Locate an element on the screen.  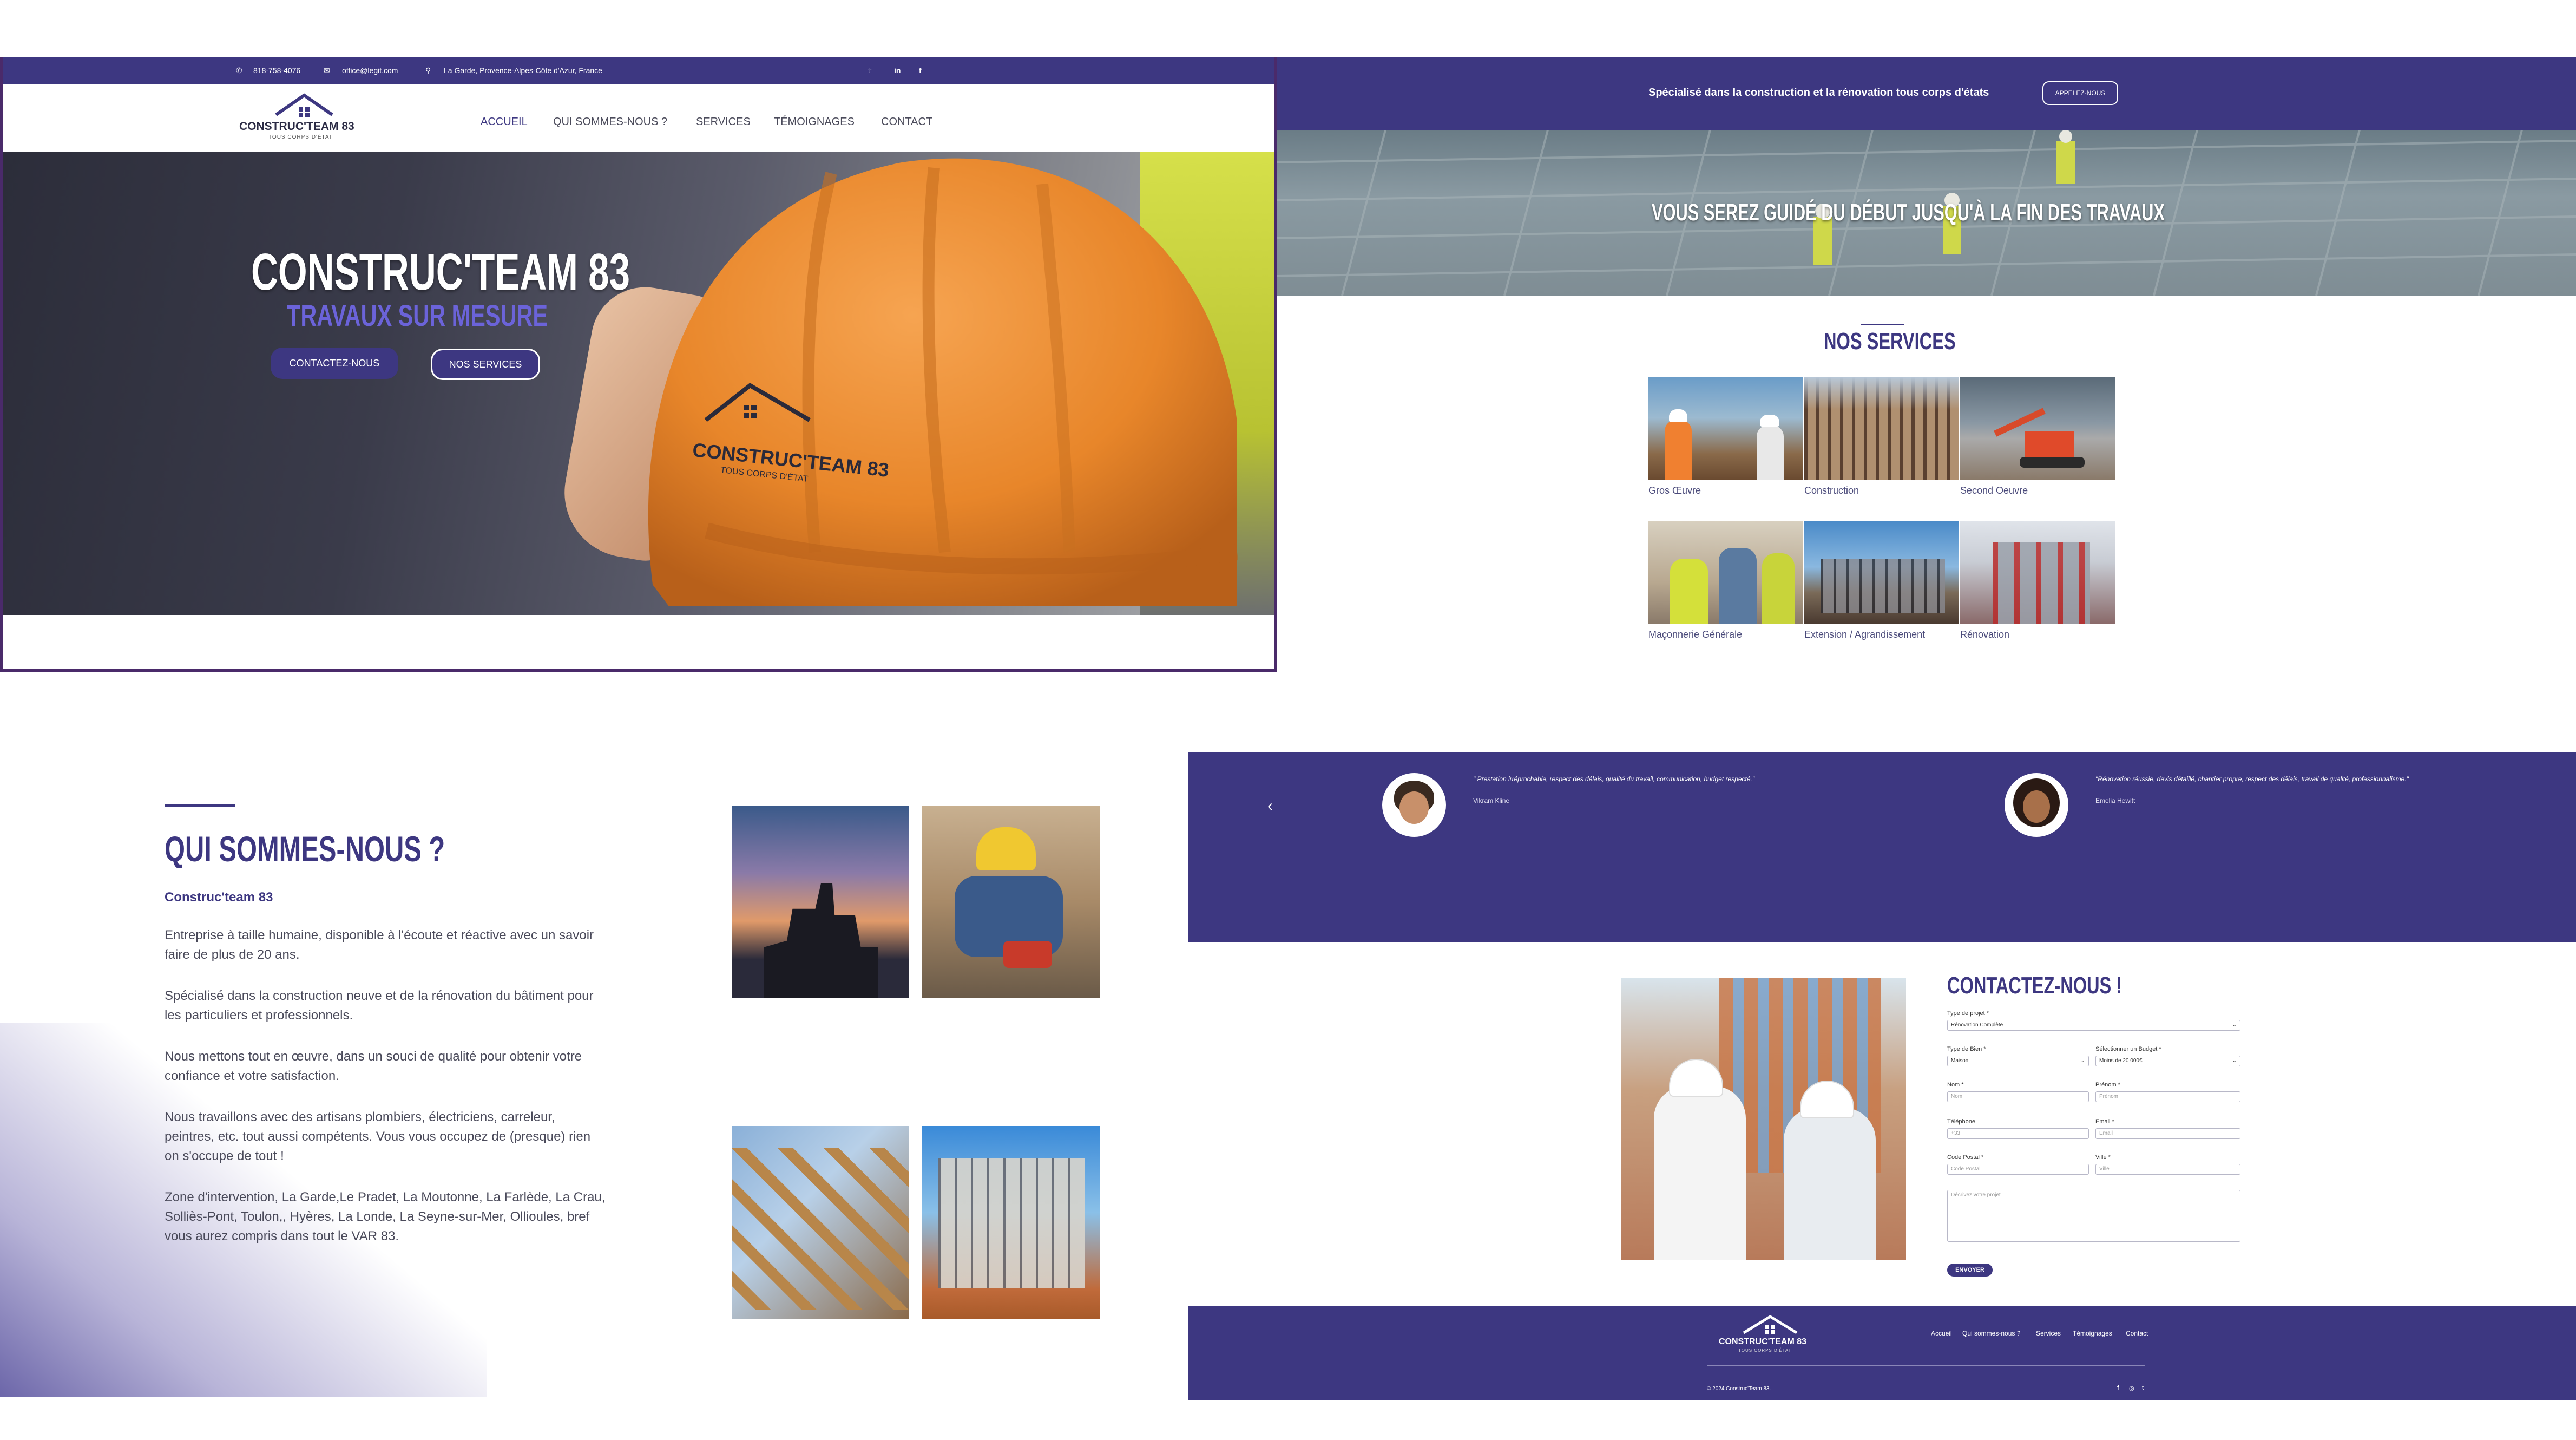
footer-logo: CONSTRUC'TEAM 83 TOUS CORPS D'ÉTAT is located at coordinates (1773, 1335).